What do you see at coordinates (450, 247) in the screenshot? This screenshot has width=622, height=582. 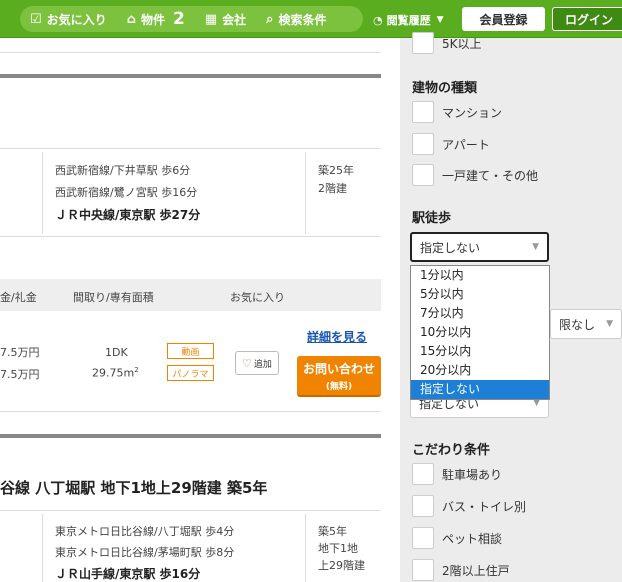 I see `station-walk-select-value: 指定しない` at bounding box center [450, 247].